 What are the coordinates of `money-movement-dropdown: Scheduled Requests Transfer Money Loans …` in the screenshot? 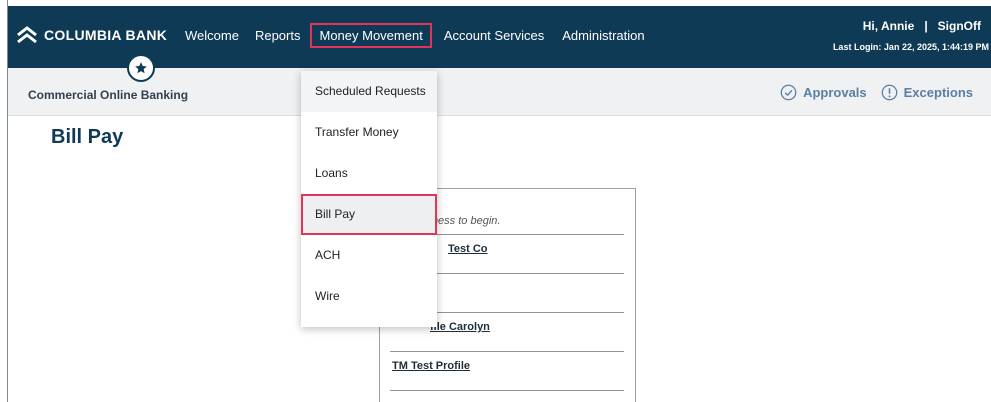 It's located at (369, 199).